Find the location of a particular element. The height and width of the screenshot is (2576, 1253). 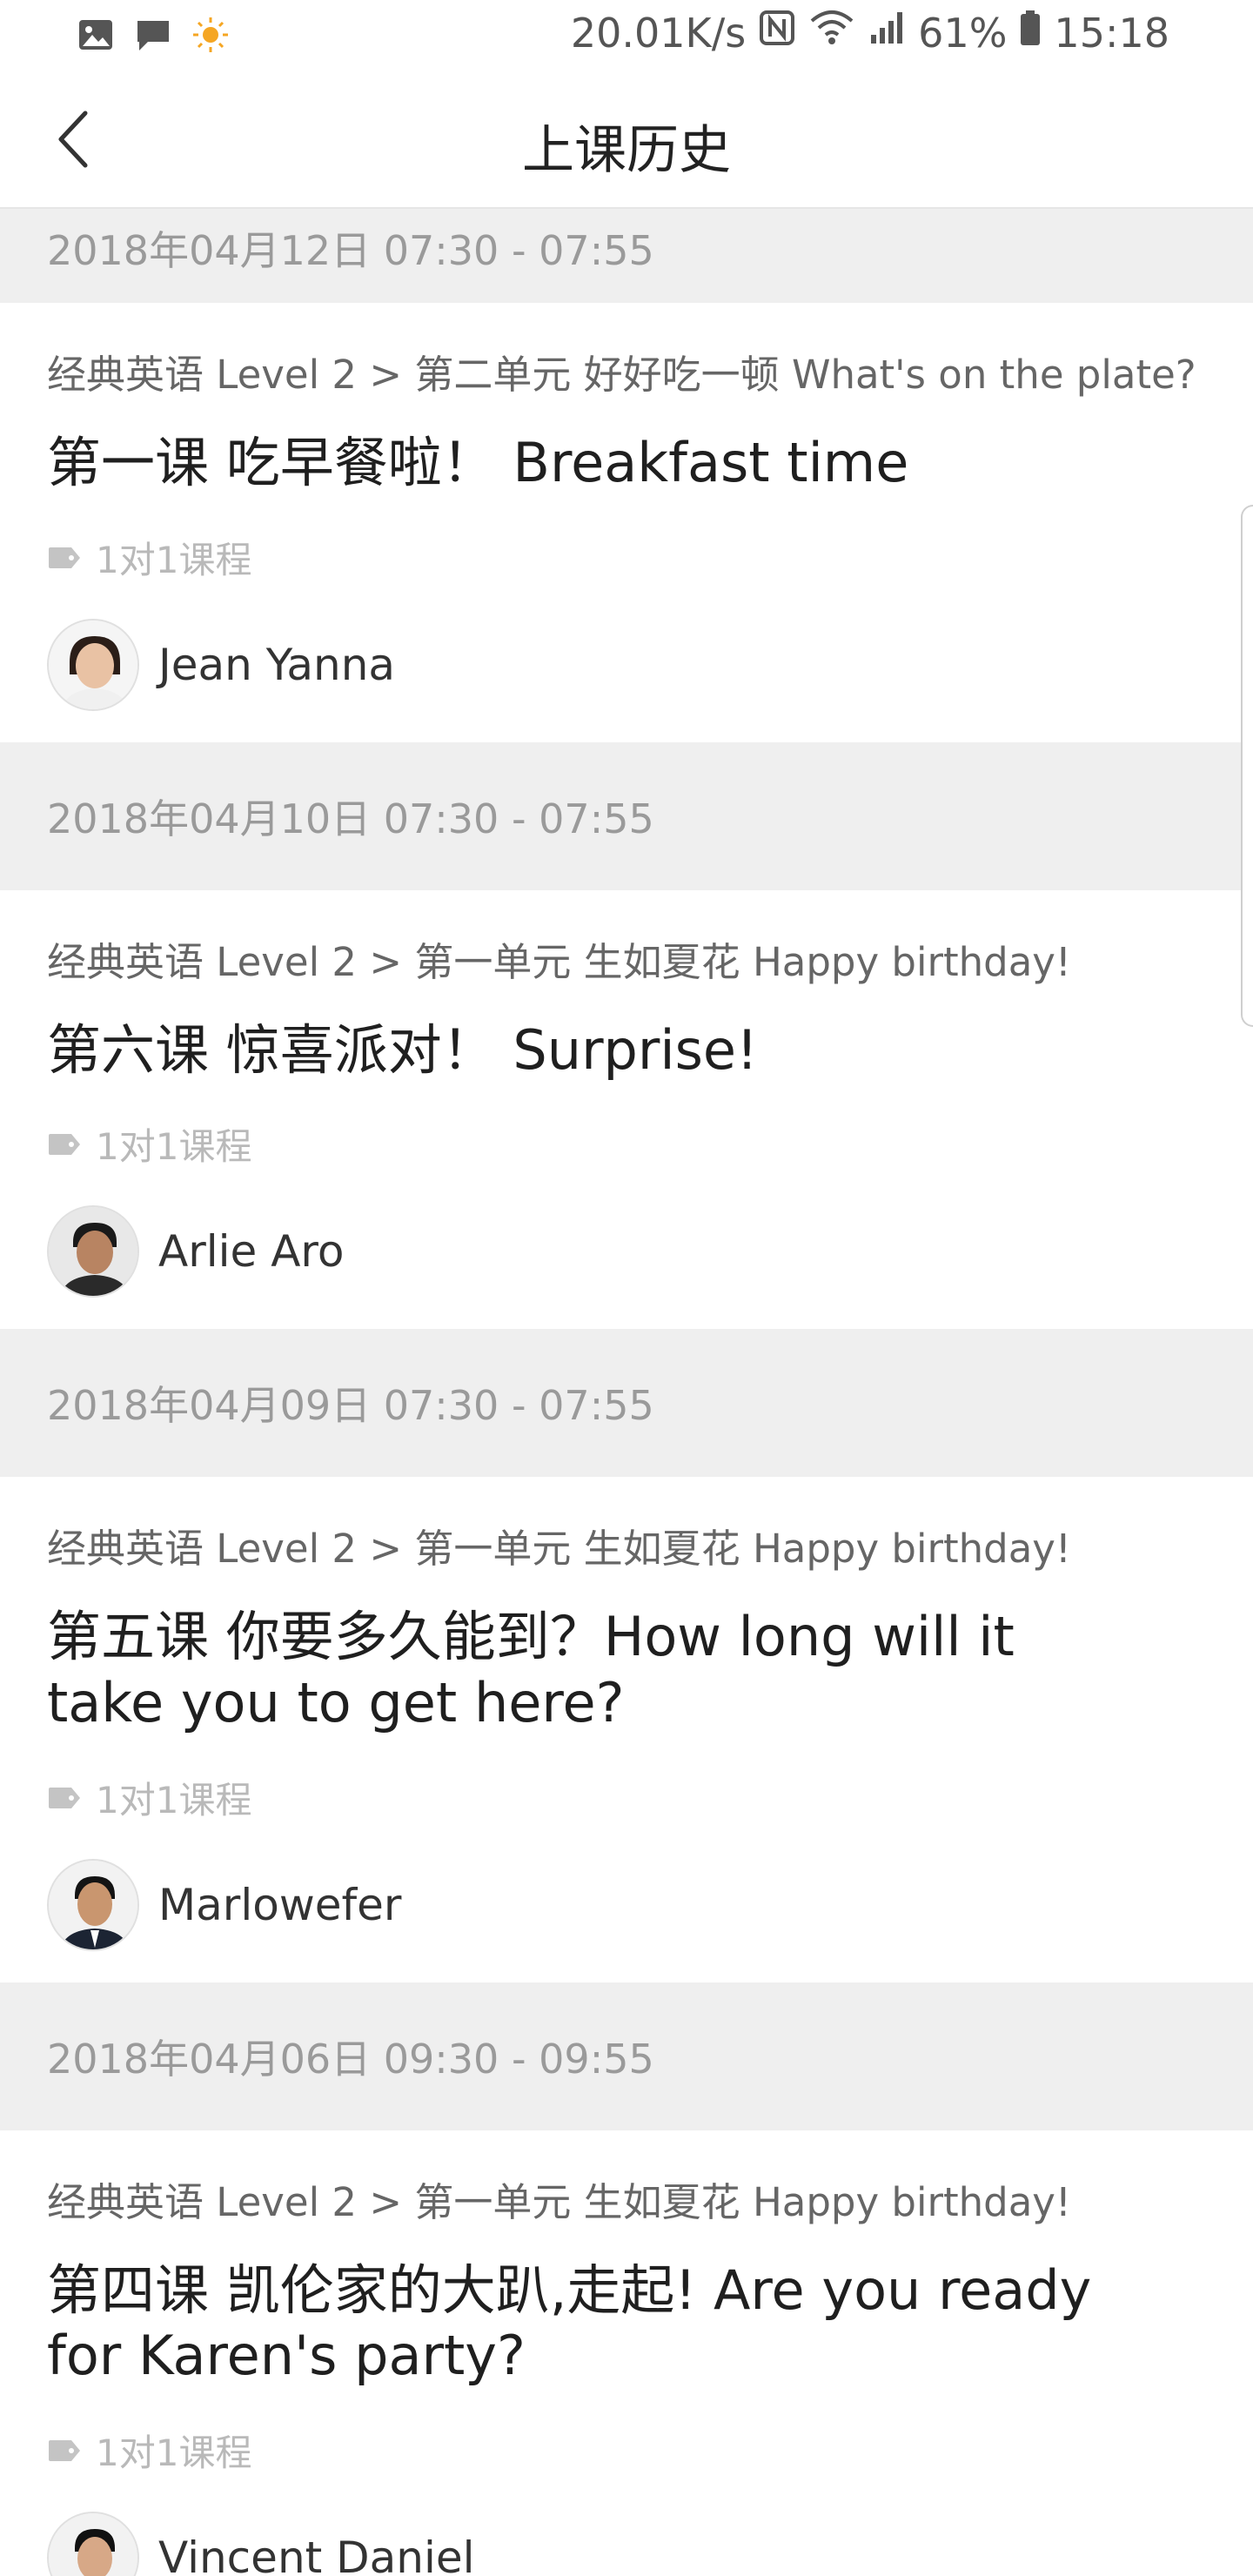

clock: 15:18 is located at coordinates (1111, 33).